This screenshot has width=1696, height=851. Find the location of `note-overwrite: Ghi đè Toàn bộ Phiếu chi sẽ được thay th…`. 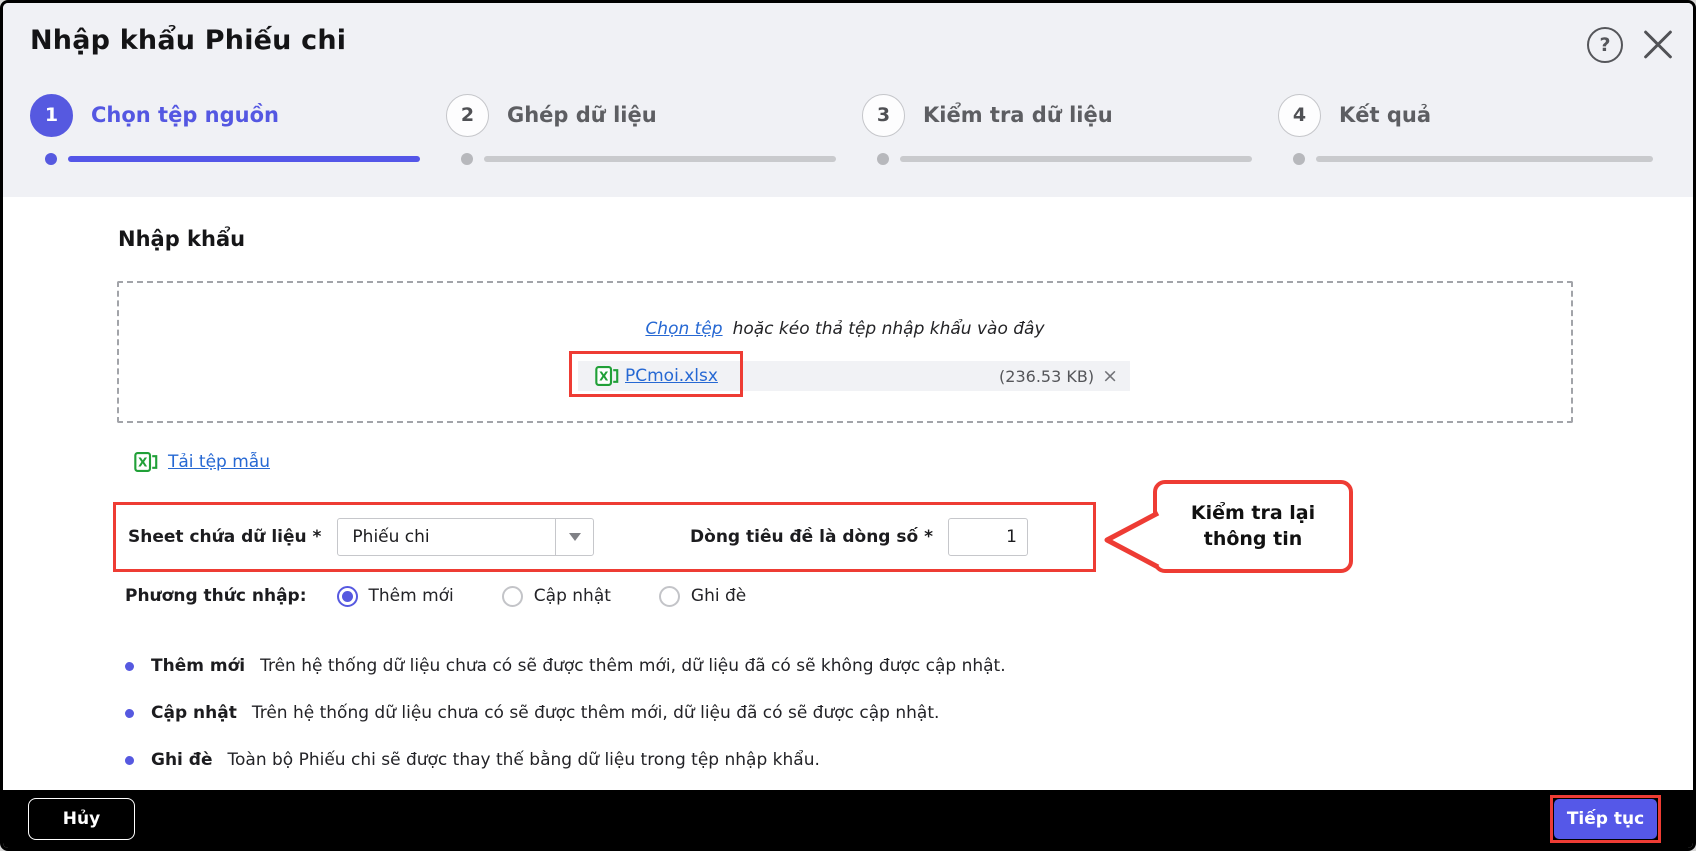

note-overwrite: Ghi đè Toàn bộ Phiếu chi sẽ được thay th… is located at coordinates (565, 760).